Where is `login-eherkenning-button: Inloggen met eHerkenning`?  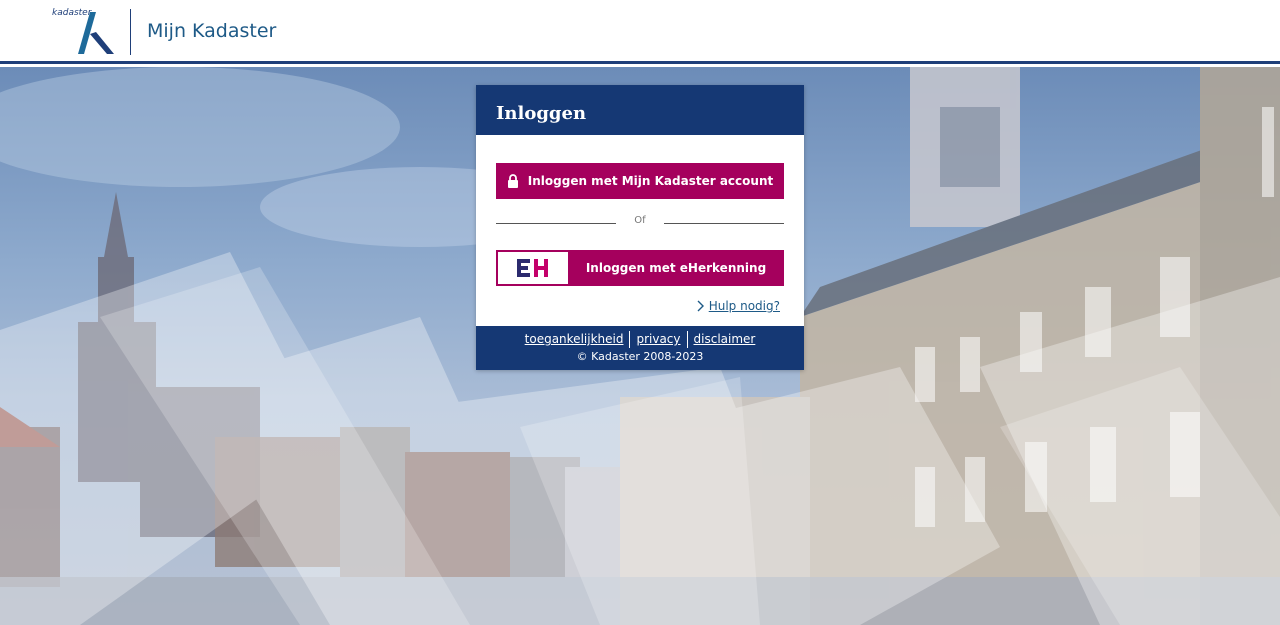
login-eherkenning-button: Inloggen met eHerkenning is located at coordinates (640, 268).